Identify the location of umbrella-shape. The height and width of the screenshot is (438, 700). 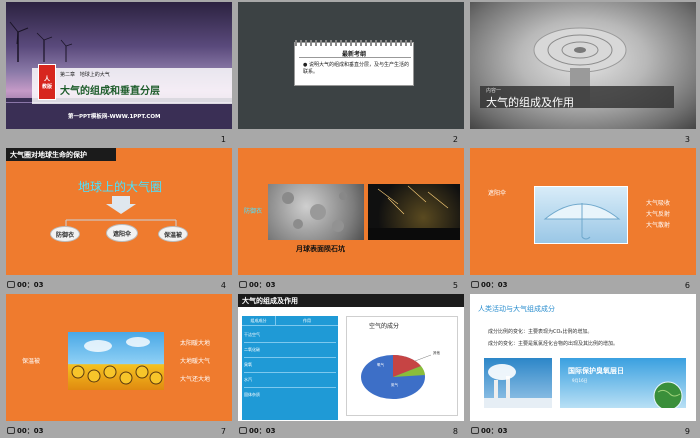
(582, 221).